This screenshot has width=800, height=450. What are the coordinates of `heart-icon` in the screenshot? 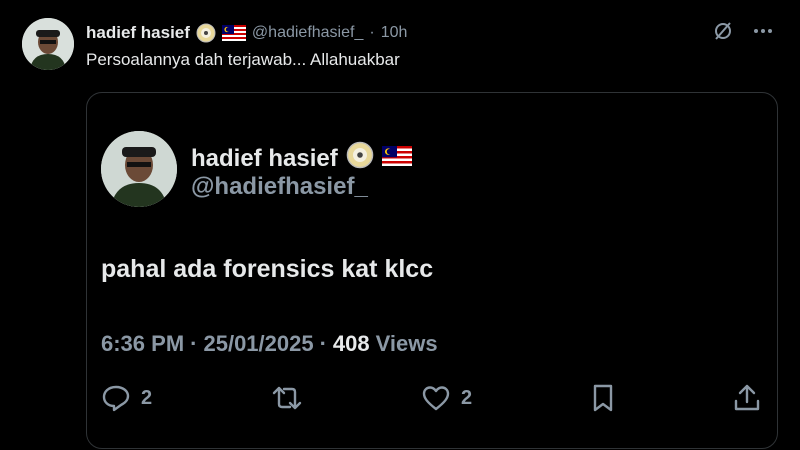 It's located at (436, 398).